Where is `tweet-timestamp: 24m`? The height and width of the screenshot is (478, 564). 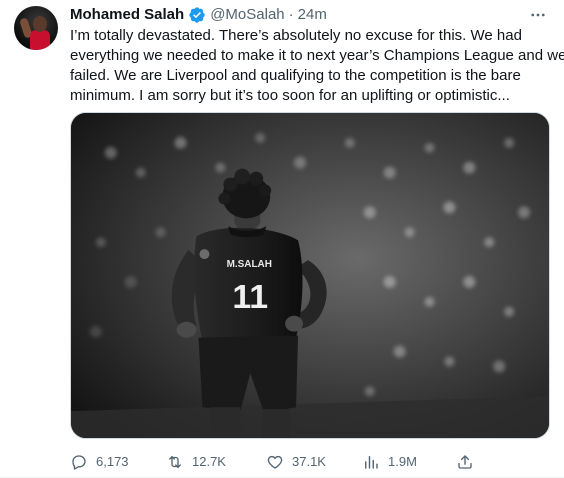
tweet-timestamp: 24m is located at coordinates (312, 15).